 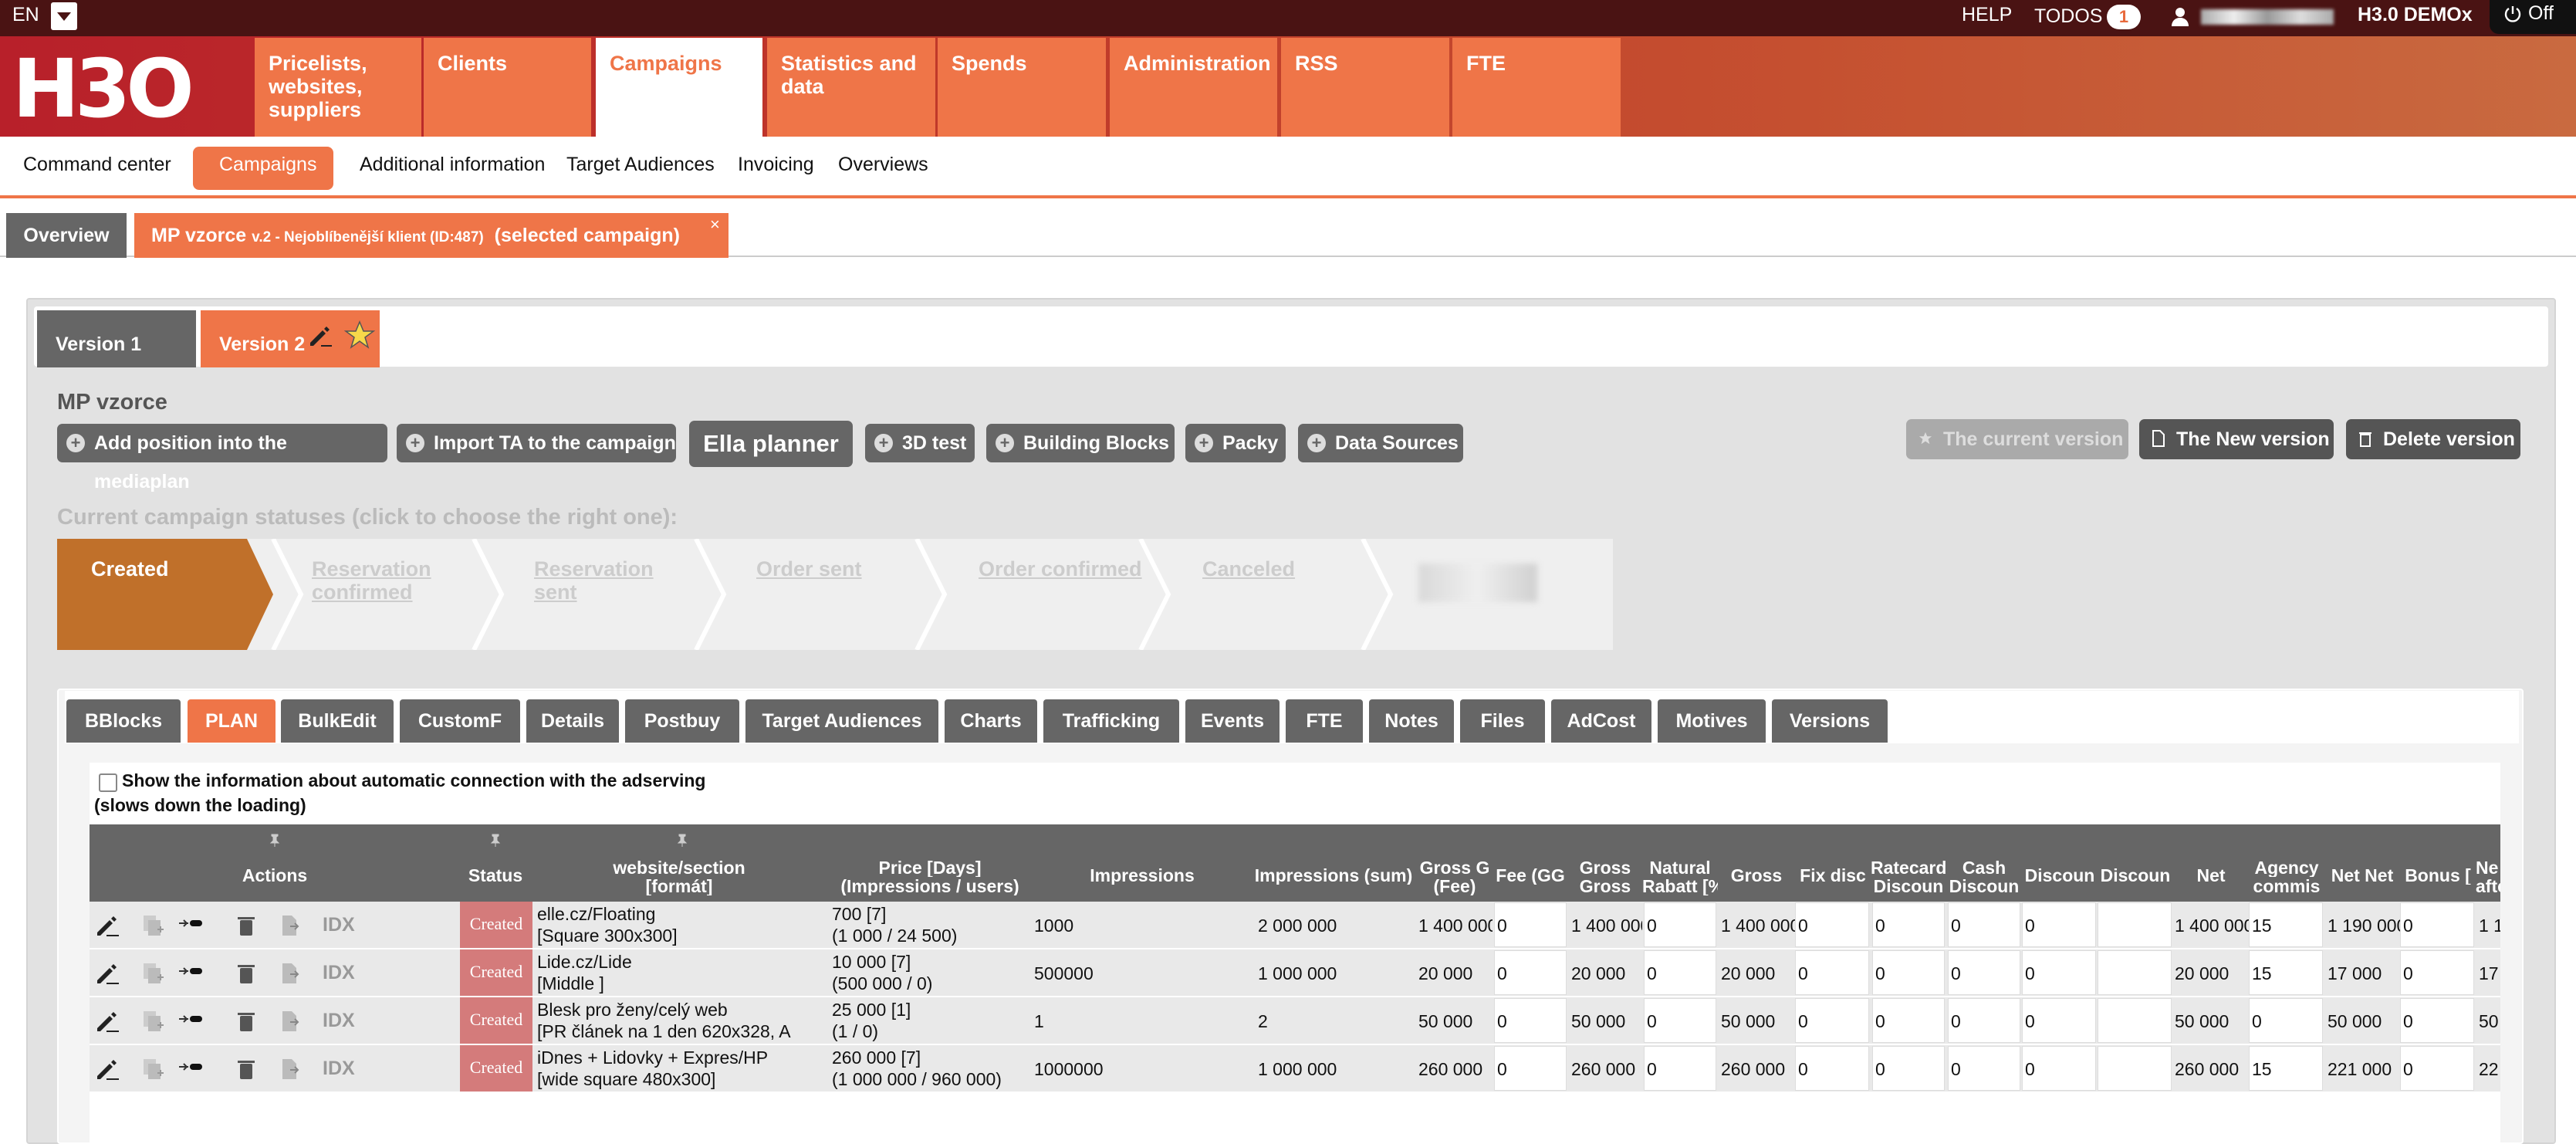 I want to click on language-dropdown, so click(x=64, y=16).